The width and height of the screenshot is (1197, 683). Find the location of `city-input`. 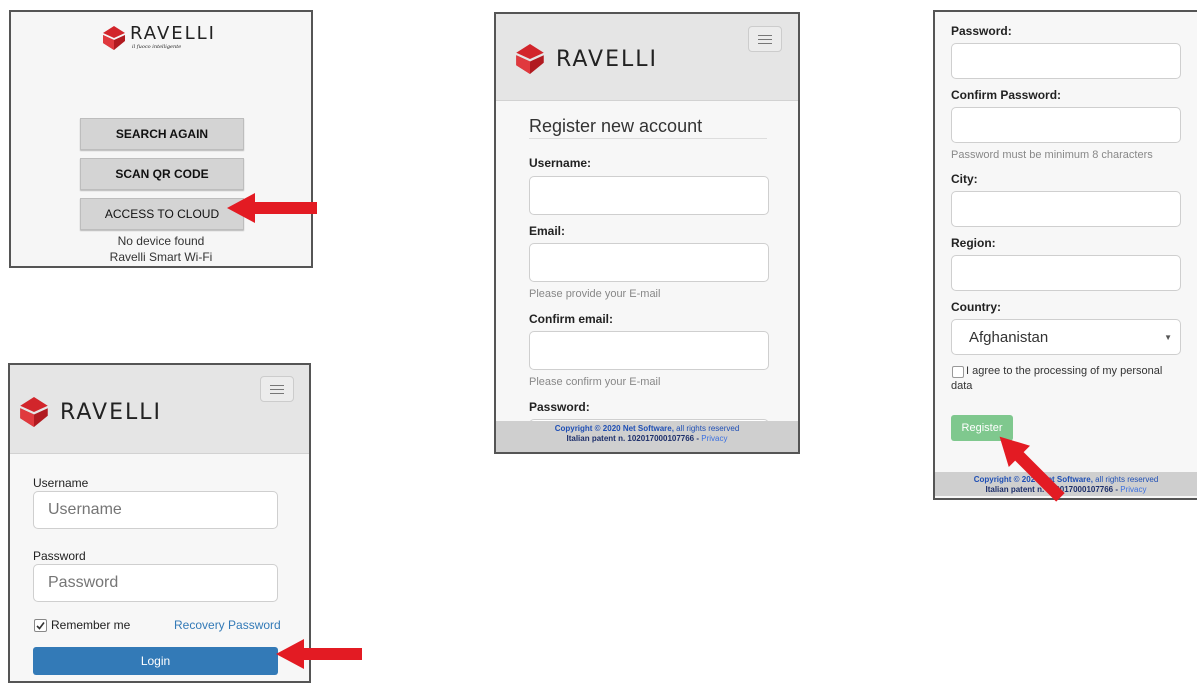

city-input is located at coordinates (1066, 209).